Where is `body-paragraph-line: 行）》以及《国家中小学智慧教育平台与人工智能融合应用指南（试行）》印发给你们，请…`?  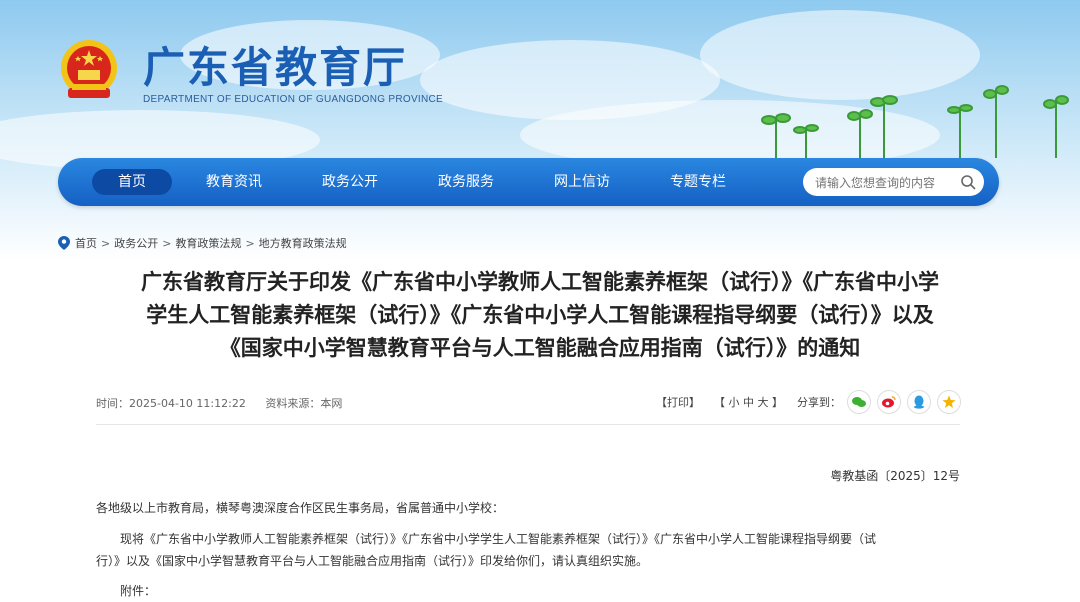 body-paragraph-line: 行）》以及《国家中小学智慧教育平台与人工智能融合应用指南（试行）》印发给你们，请… is located at coordinates (372, 561).